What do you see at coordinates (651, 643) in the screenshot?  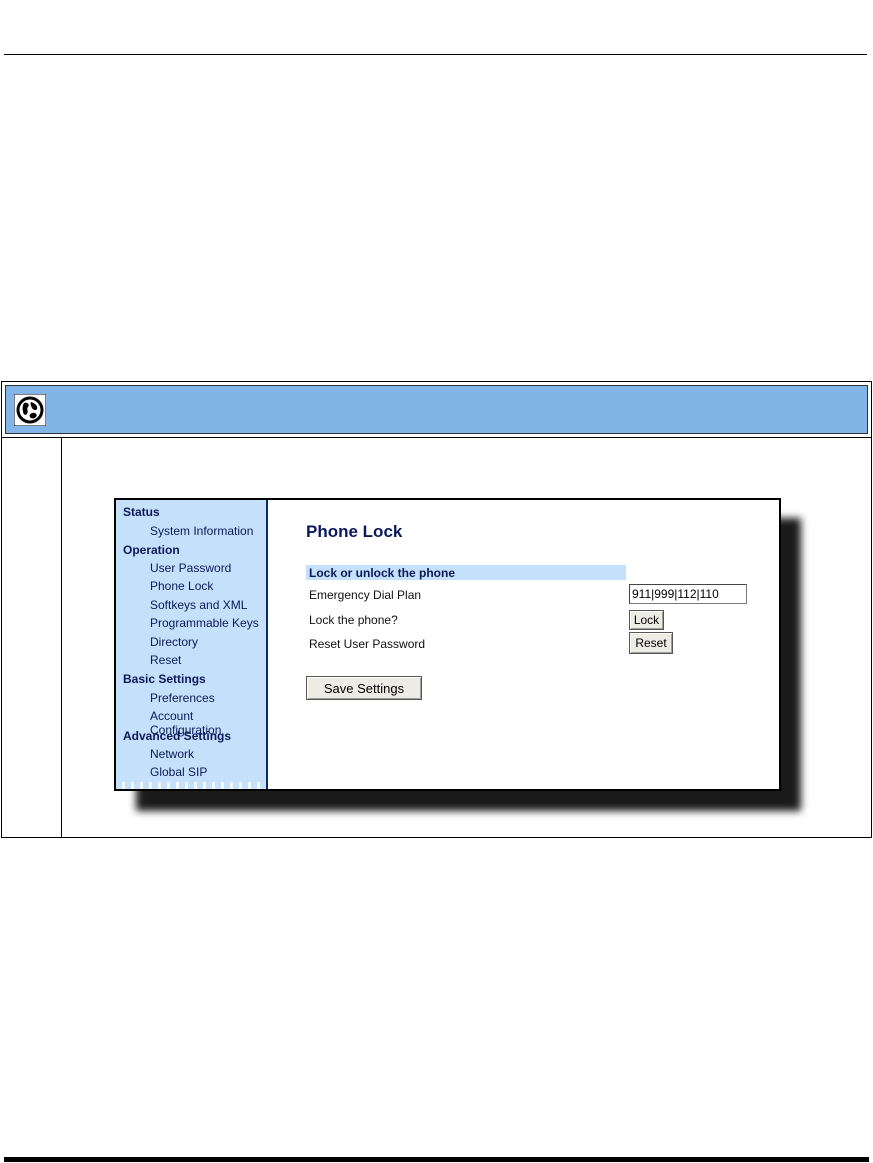 I see `reset-button: Reset` at bounding box center [651, 643].